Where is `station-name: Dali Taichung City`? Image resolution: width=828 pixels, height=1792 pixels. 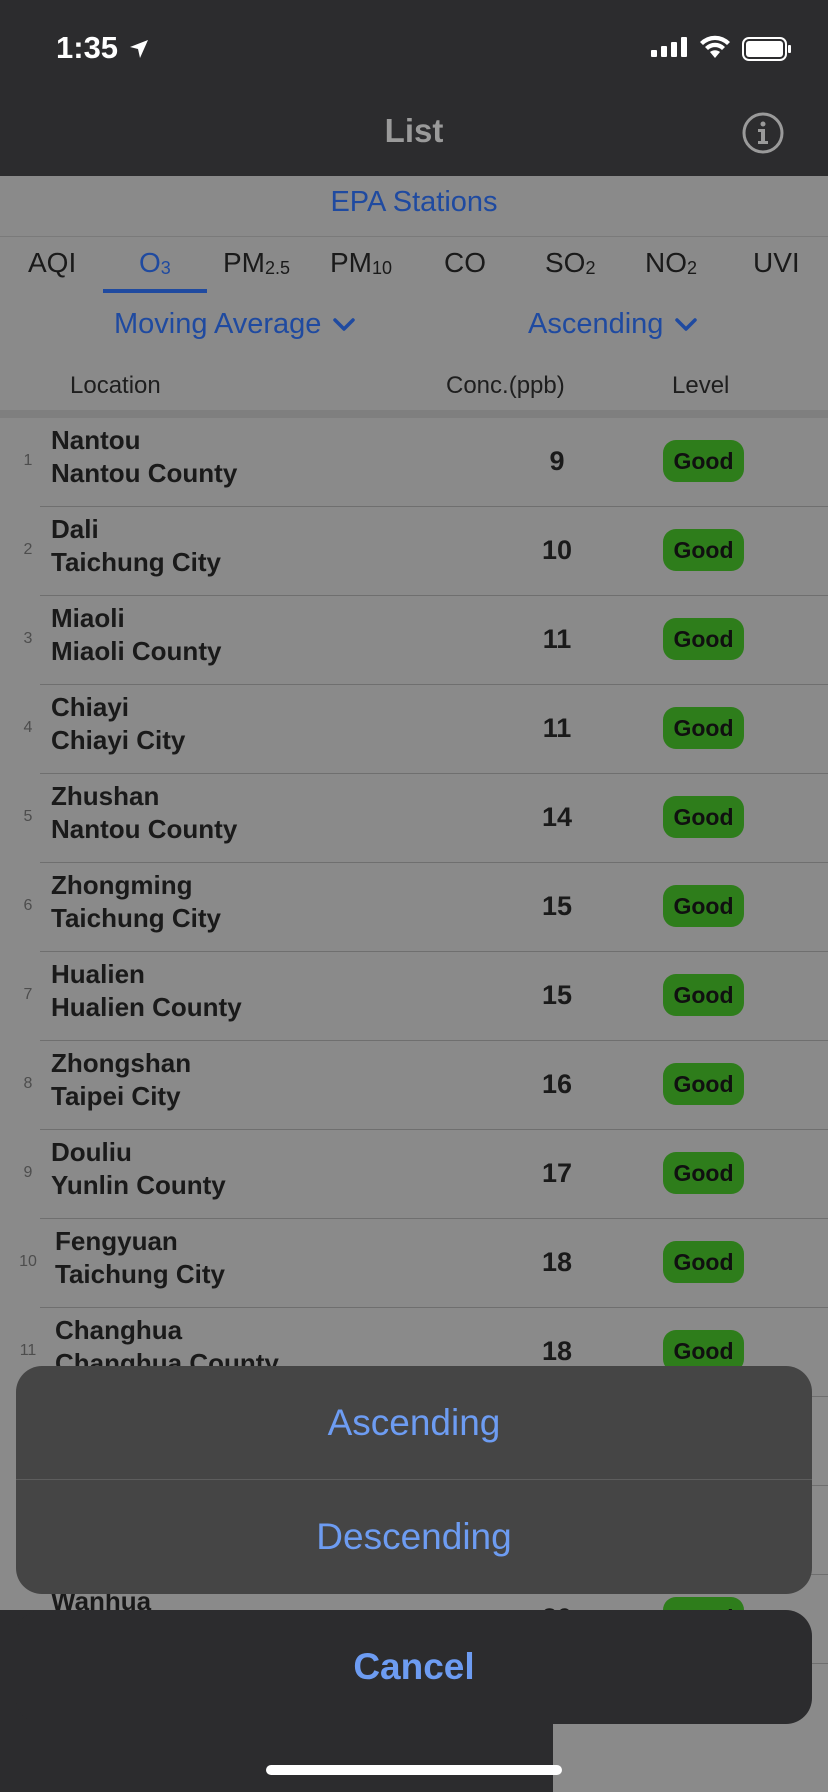 station-name: Dali Taichung City is located at coordinates (136, 545).